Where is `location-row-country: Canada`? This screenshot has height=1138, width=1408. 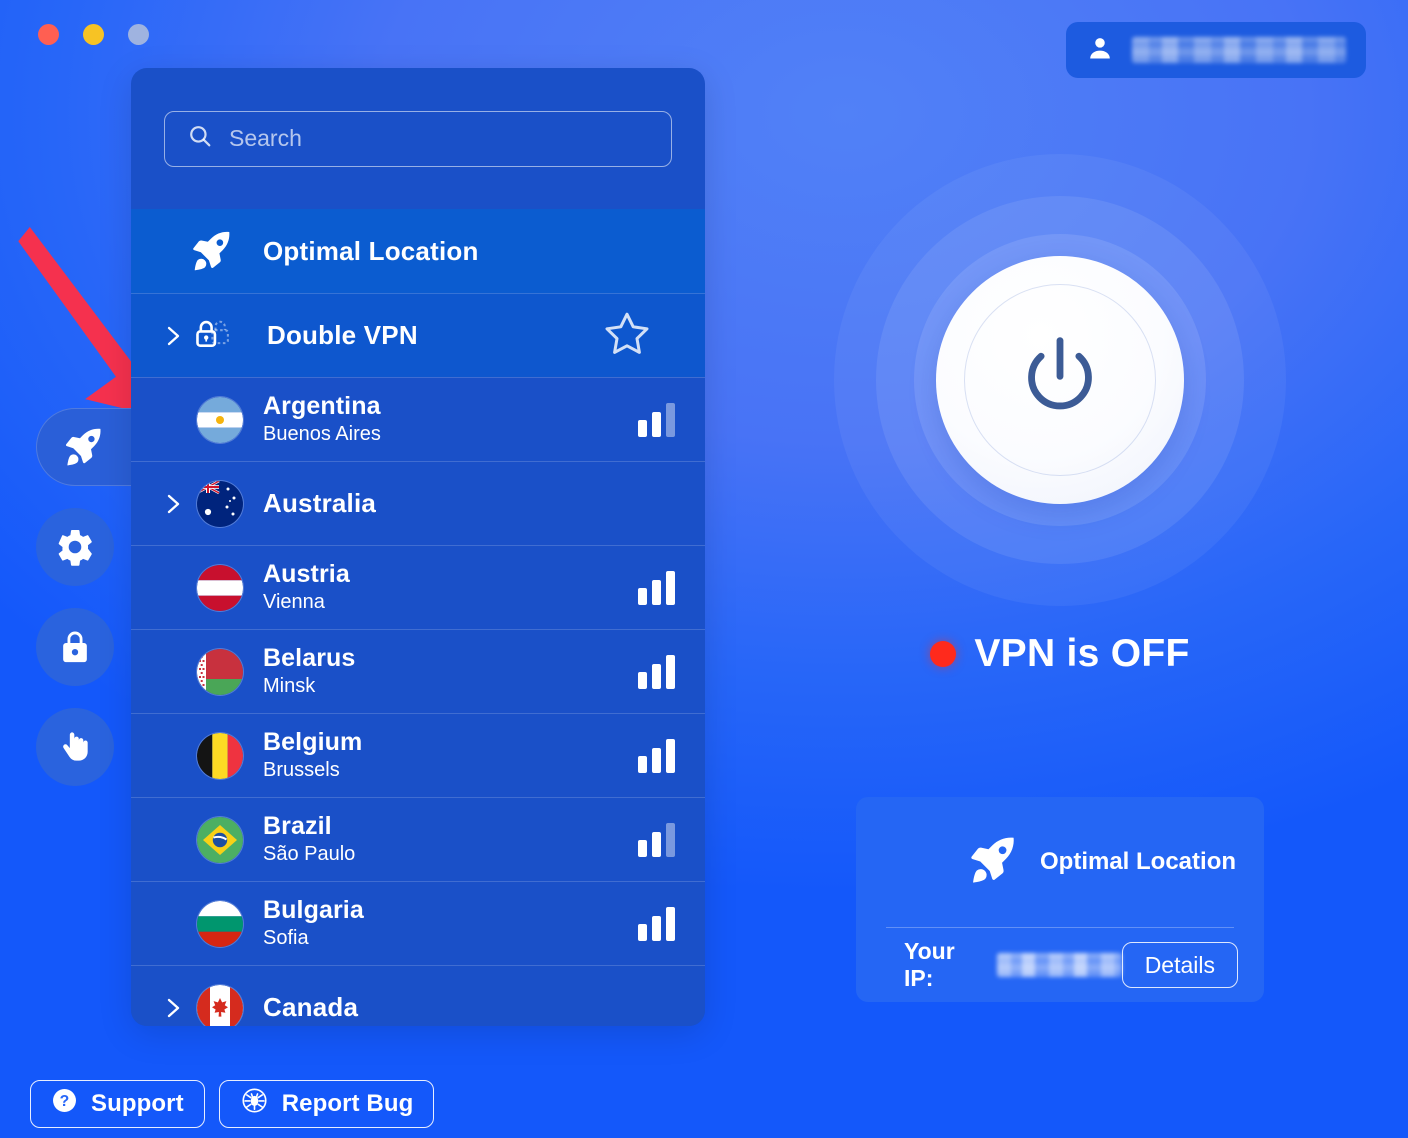
location-row-country: Canada is located at coordinates (418, 995).